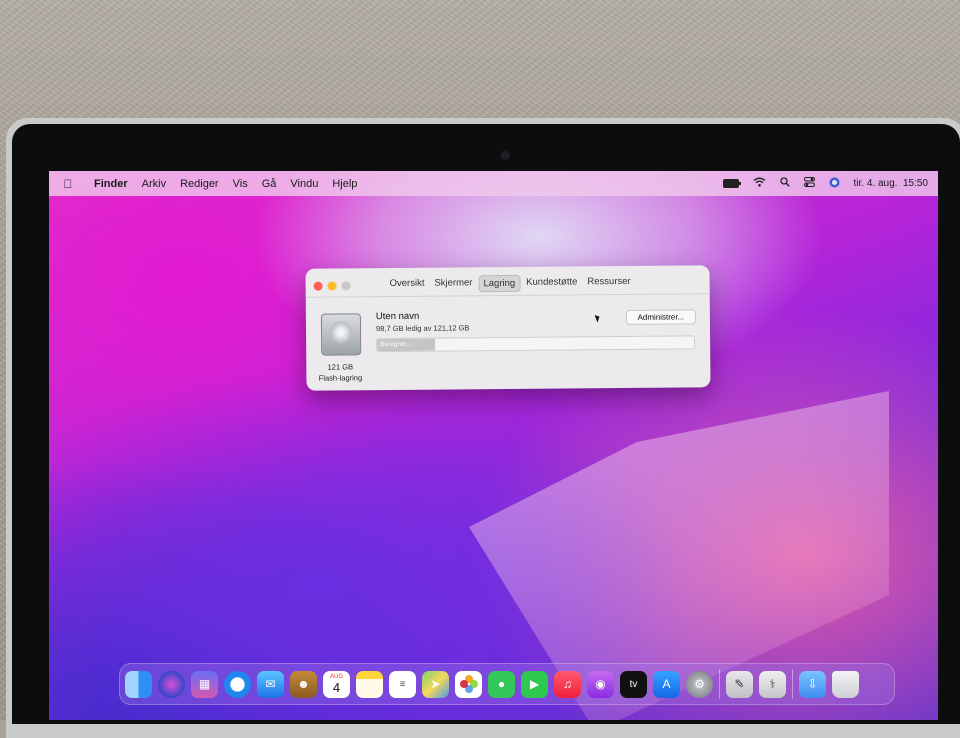 The image size is (960, 738). What do you see at coordinates (397, 316) in the screenshot?
I see `volume-name: Uten navn` at bounding box center [397, 316].